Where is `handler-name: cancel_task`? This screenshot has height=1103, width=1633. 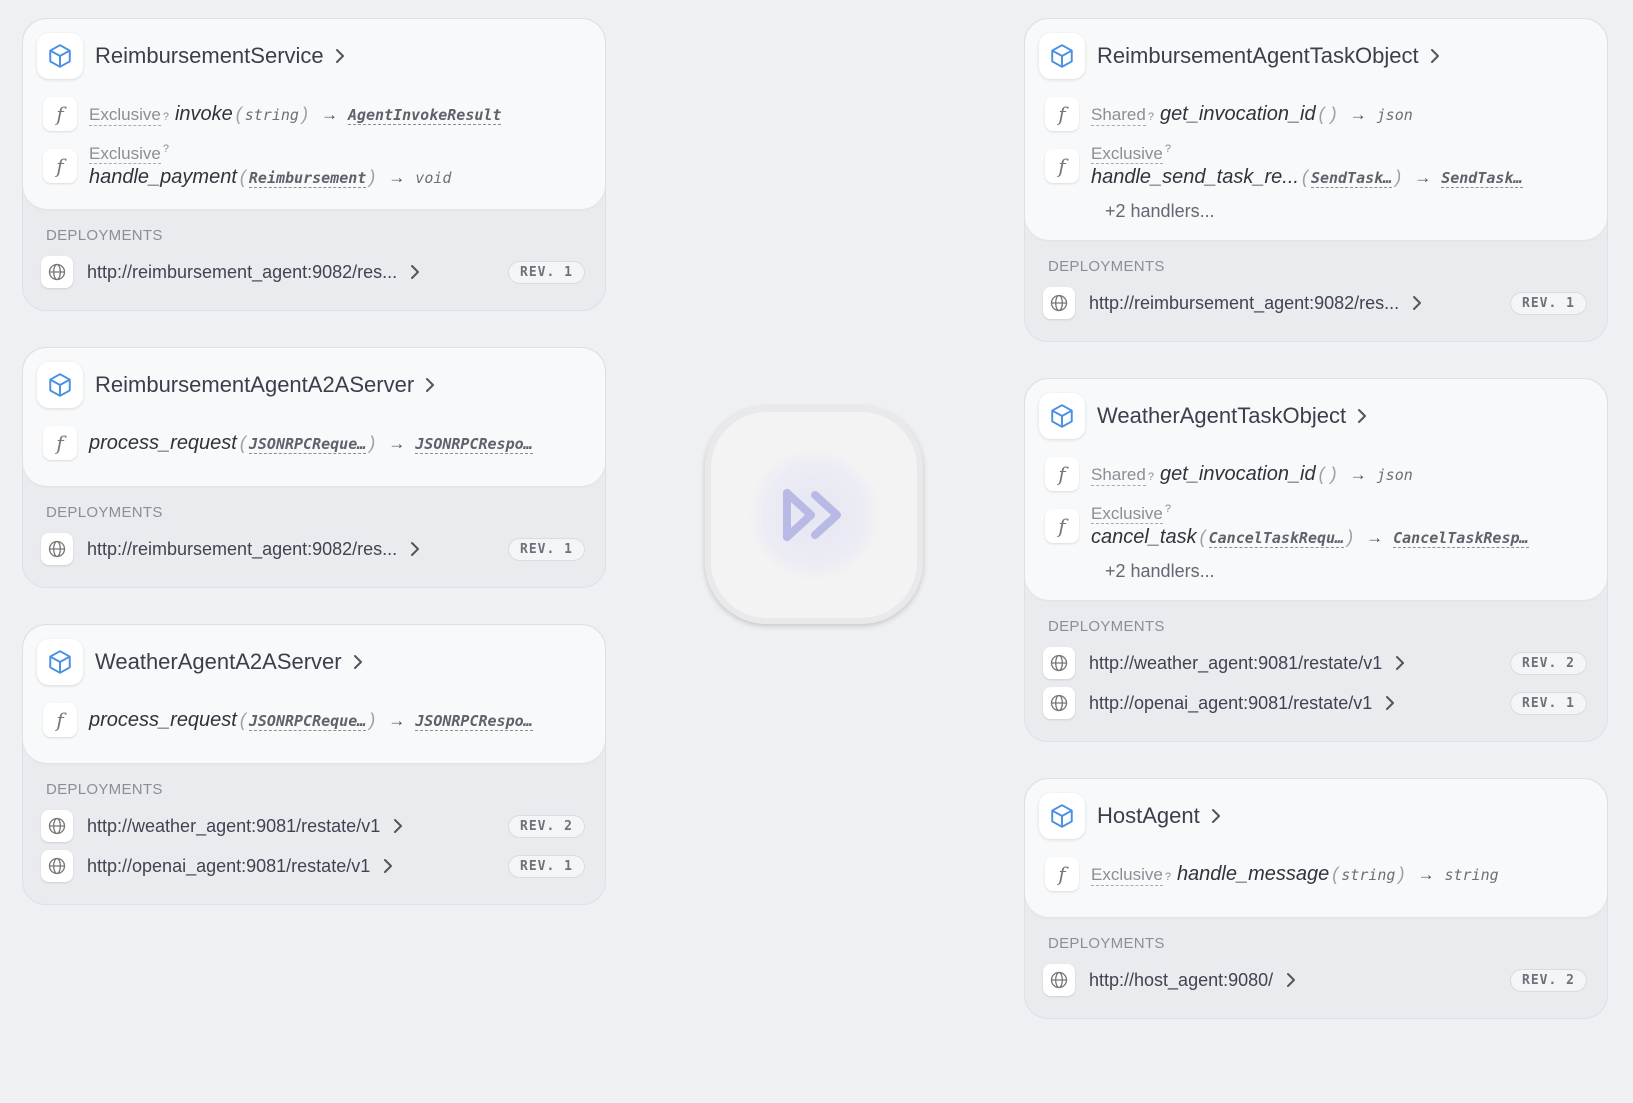 handler-name: cancel_task is located at coordinates (1144, 537).